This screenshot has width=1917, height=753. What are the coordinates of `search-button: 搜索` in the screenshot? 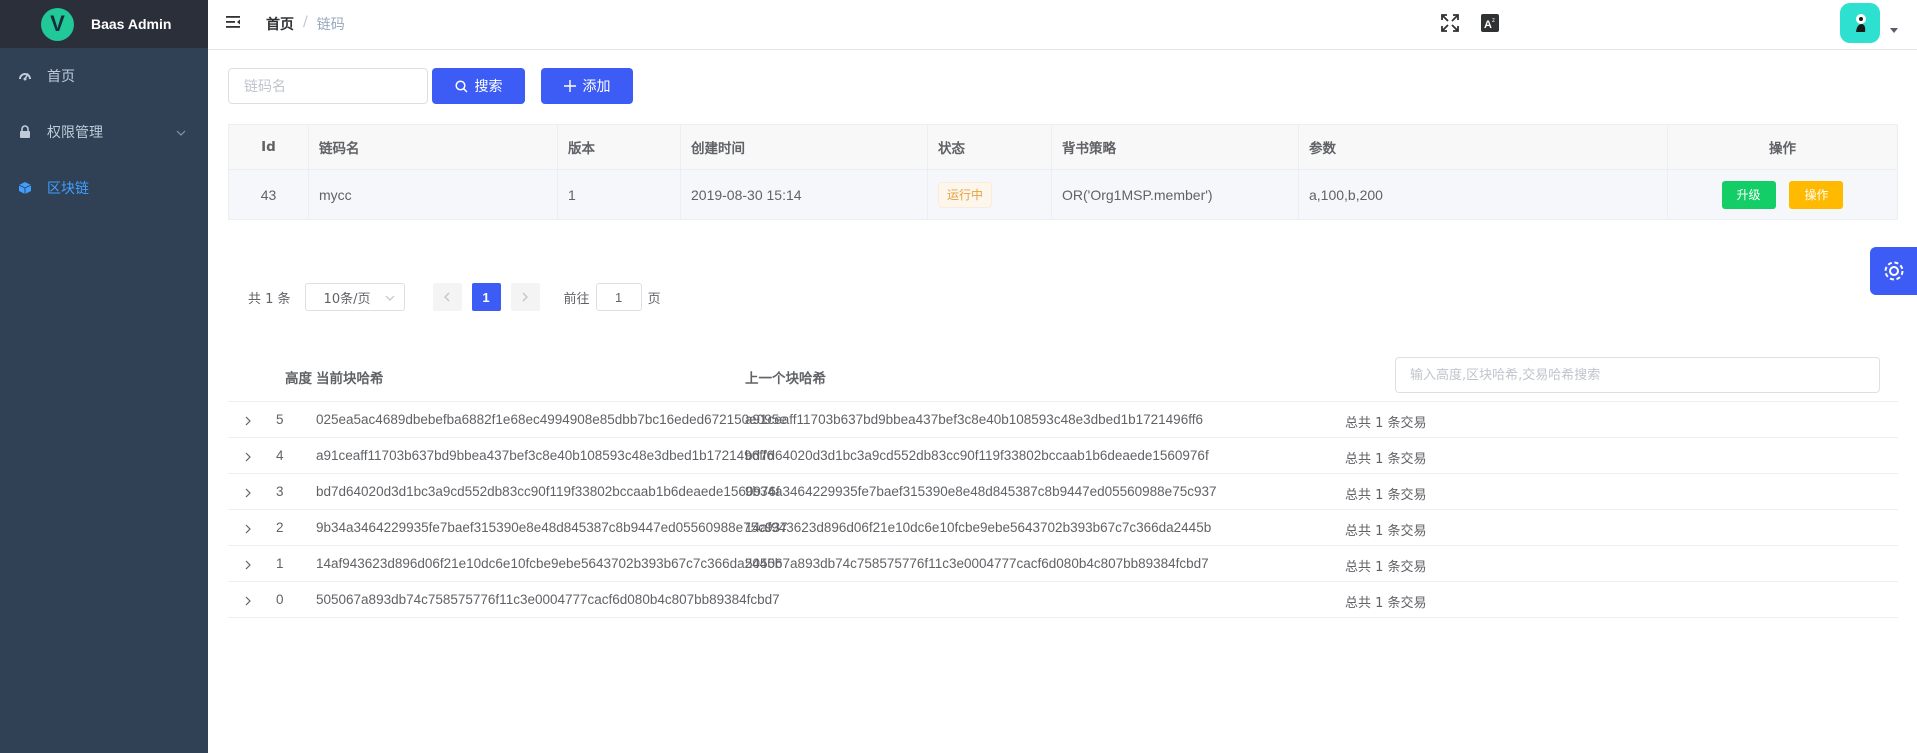 It's located at (478, 86).